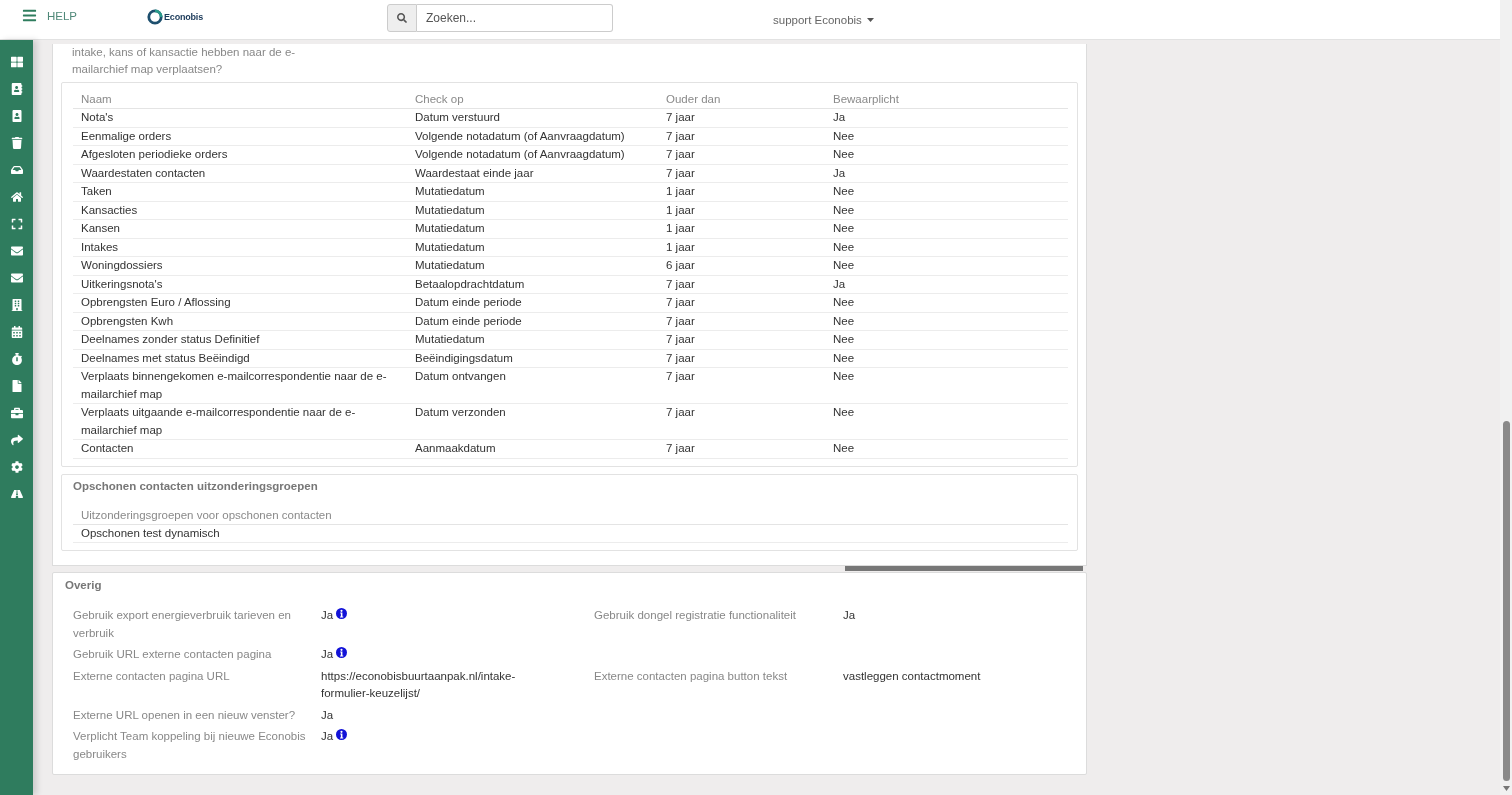  I want to click on table-cell: Waardestaten contacten, so click(240, 173).